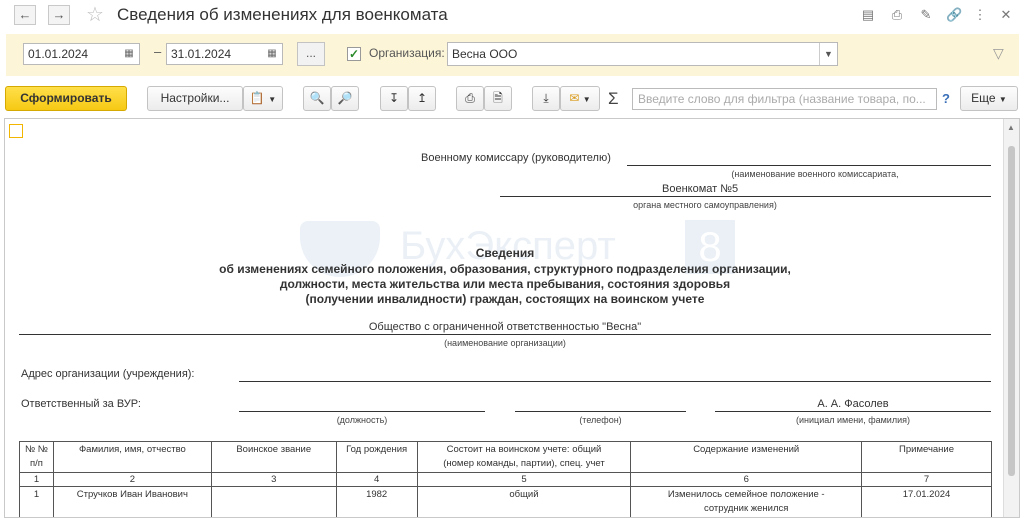 This screenshot has height=518, width=1024. What do you see at coordinates (746, 479) in the screenshot?
I see `column-number: 6` at bounding box center [746, 479].